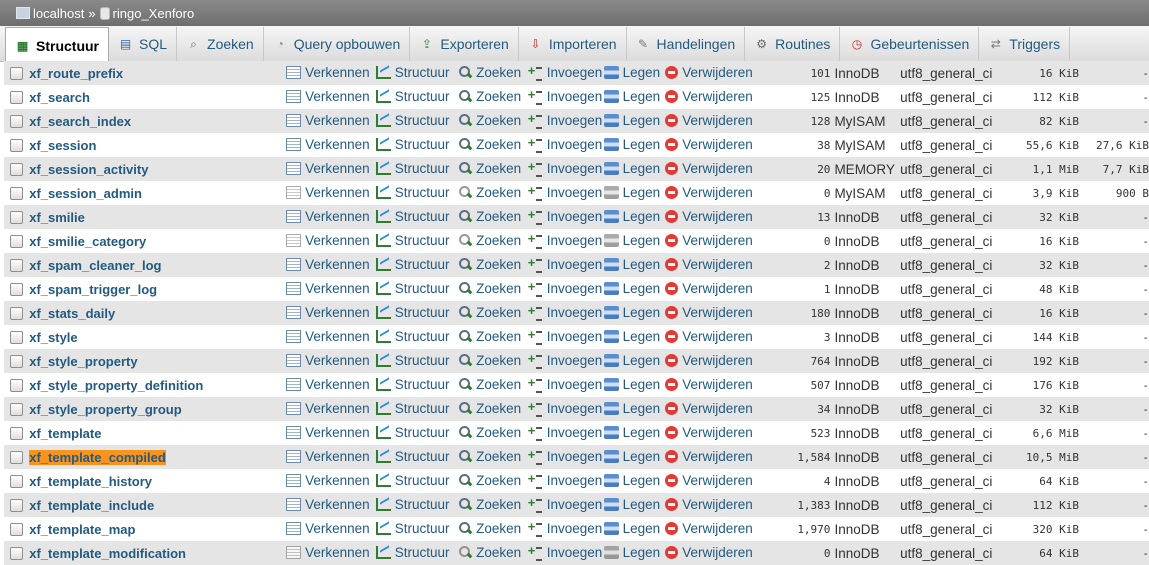 This screenshot has height=565, width=1149. I want to click on breadcrumb-server: localhost, so click(50, 13).